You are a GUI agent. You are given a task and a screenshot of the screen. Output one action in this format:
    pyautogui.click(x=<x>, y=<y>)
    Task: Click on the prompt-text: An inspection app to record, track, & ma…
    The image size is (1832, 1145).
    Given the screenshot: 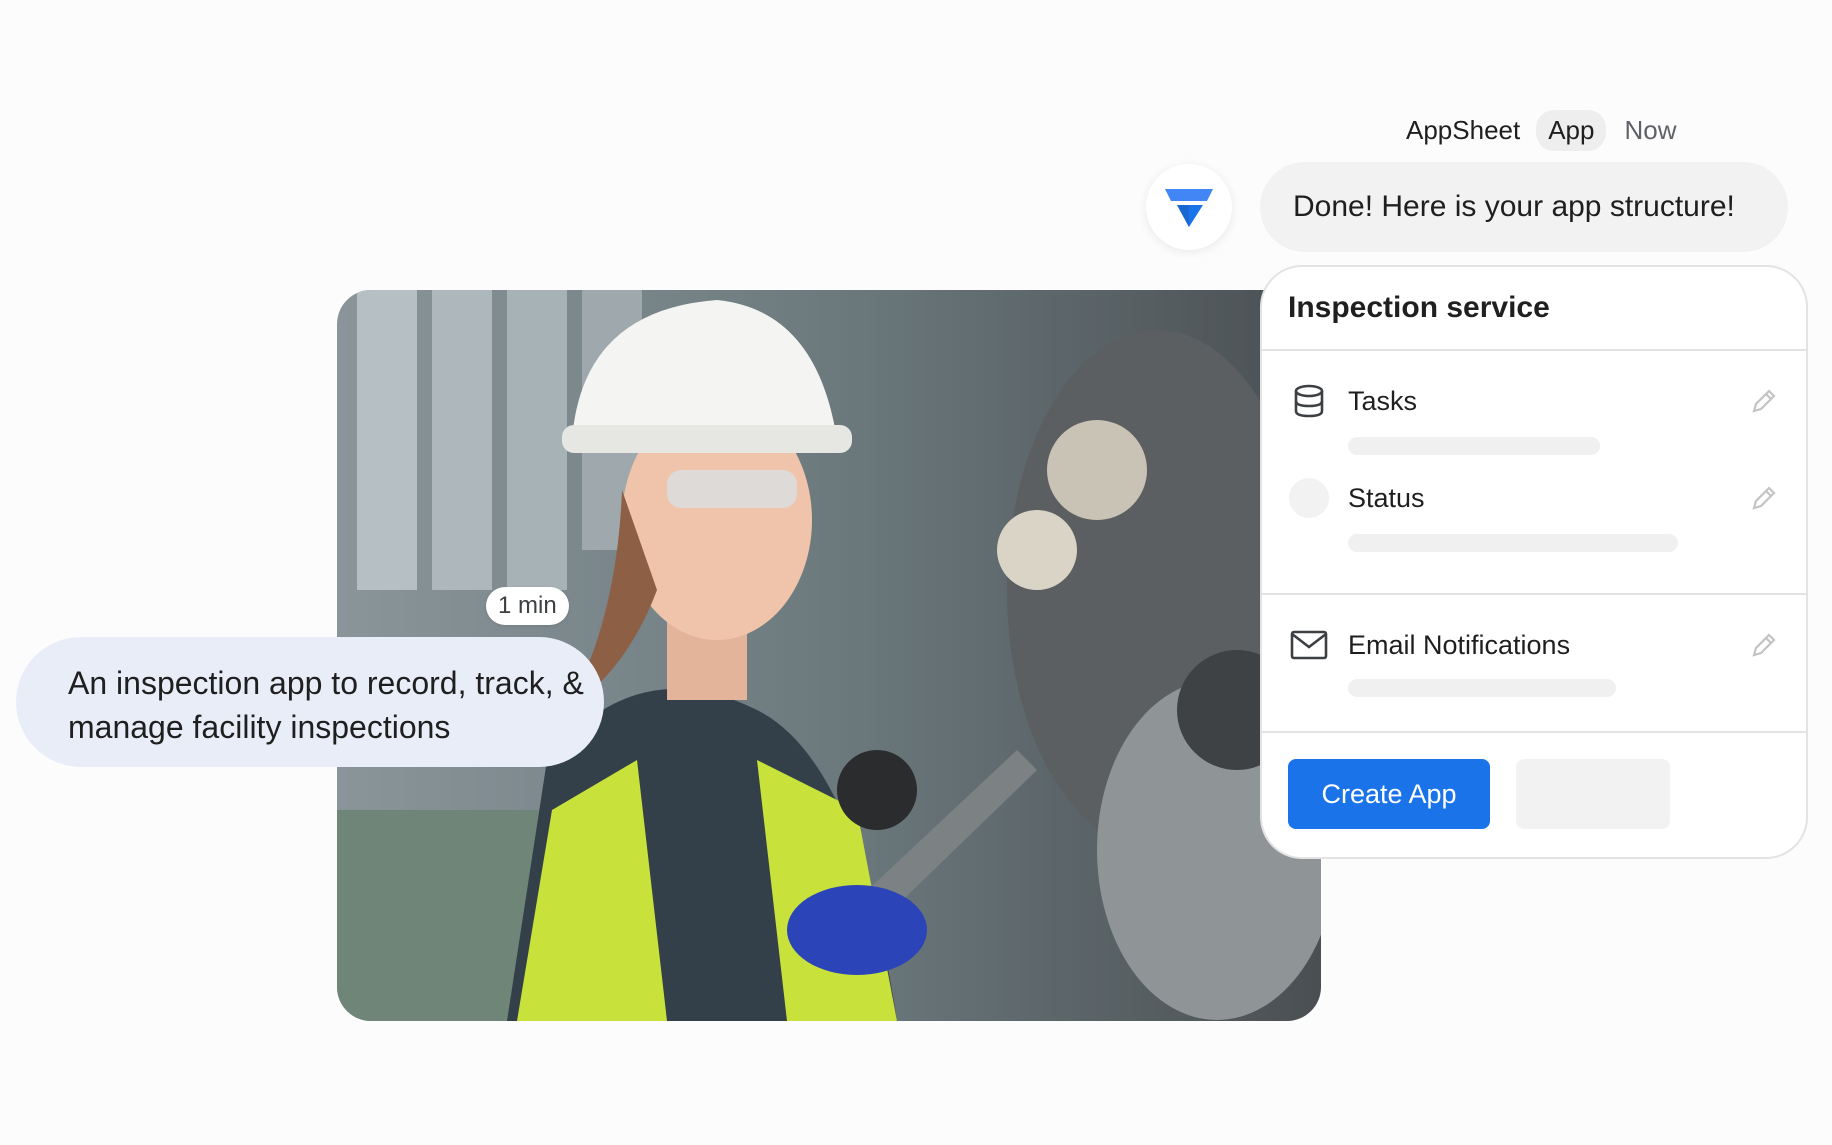 What is the action you would take?
    pyautogui.click(x=326, y=705)
    